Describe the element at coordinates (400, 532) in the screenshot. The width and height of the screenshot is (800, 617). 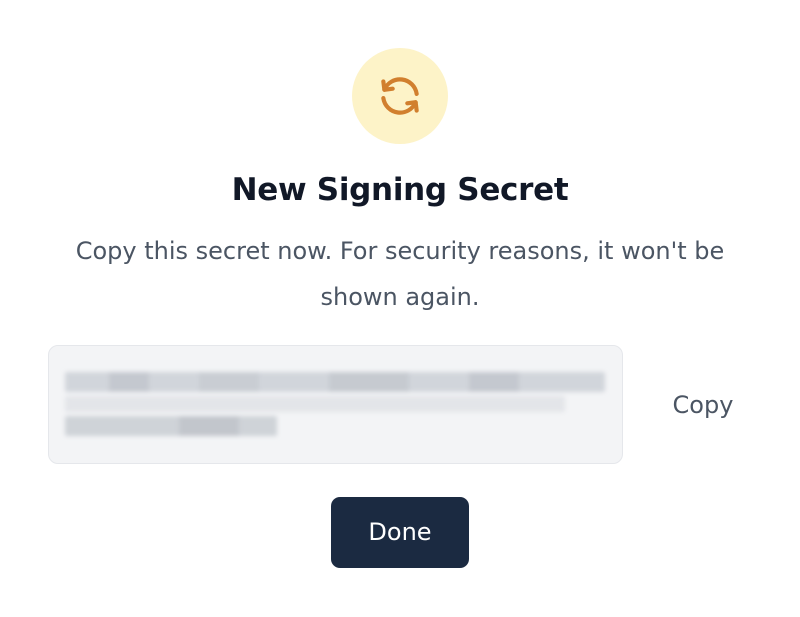
I see `done-button: Done` at that location.